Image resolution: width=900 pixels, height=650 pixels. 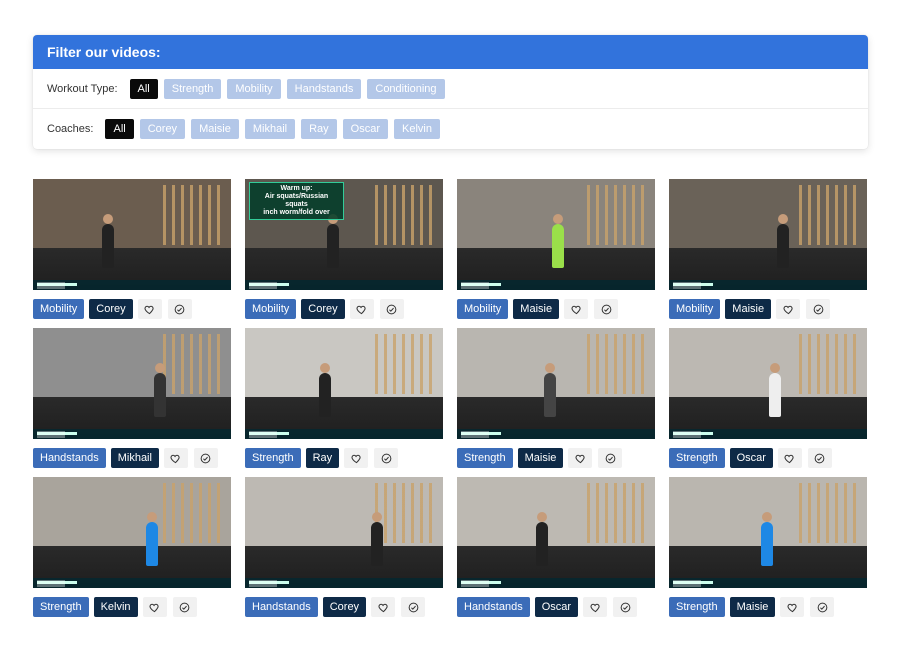 What do you see at coordinates (254, 88) in the screenshot?
I see `workout-chip-mobility: Mobility` at bounding box center [254, 88].